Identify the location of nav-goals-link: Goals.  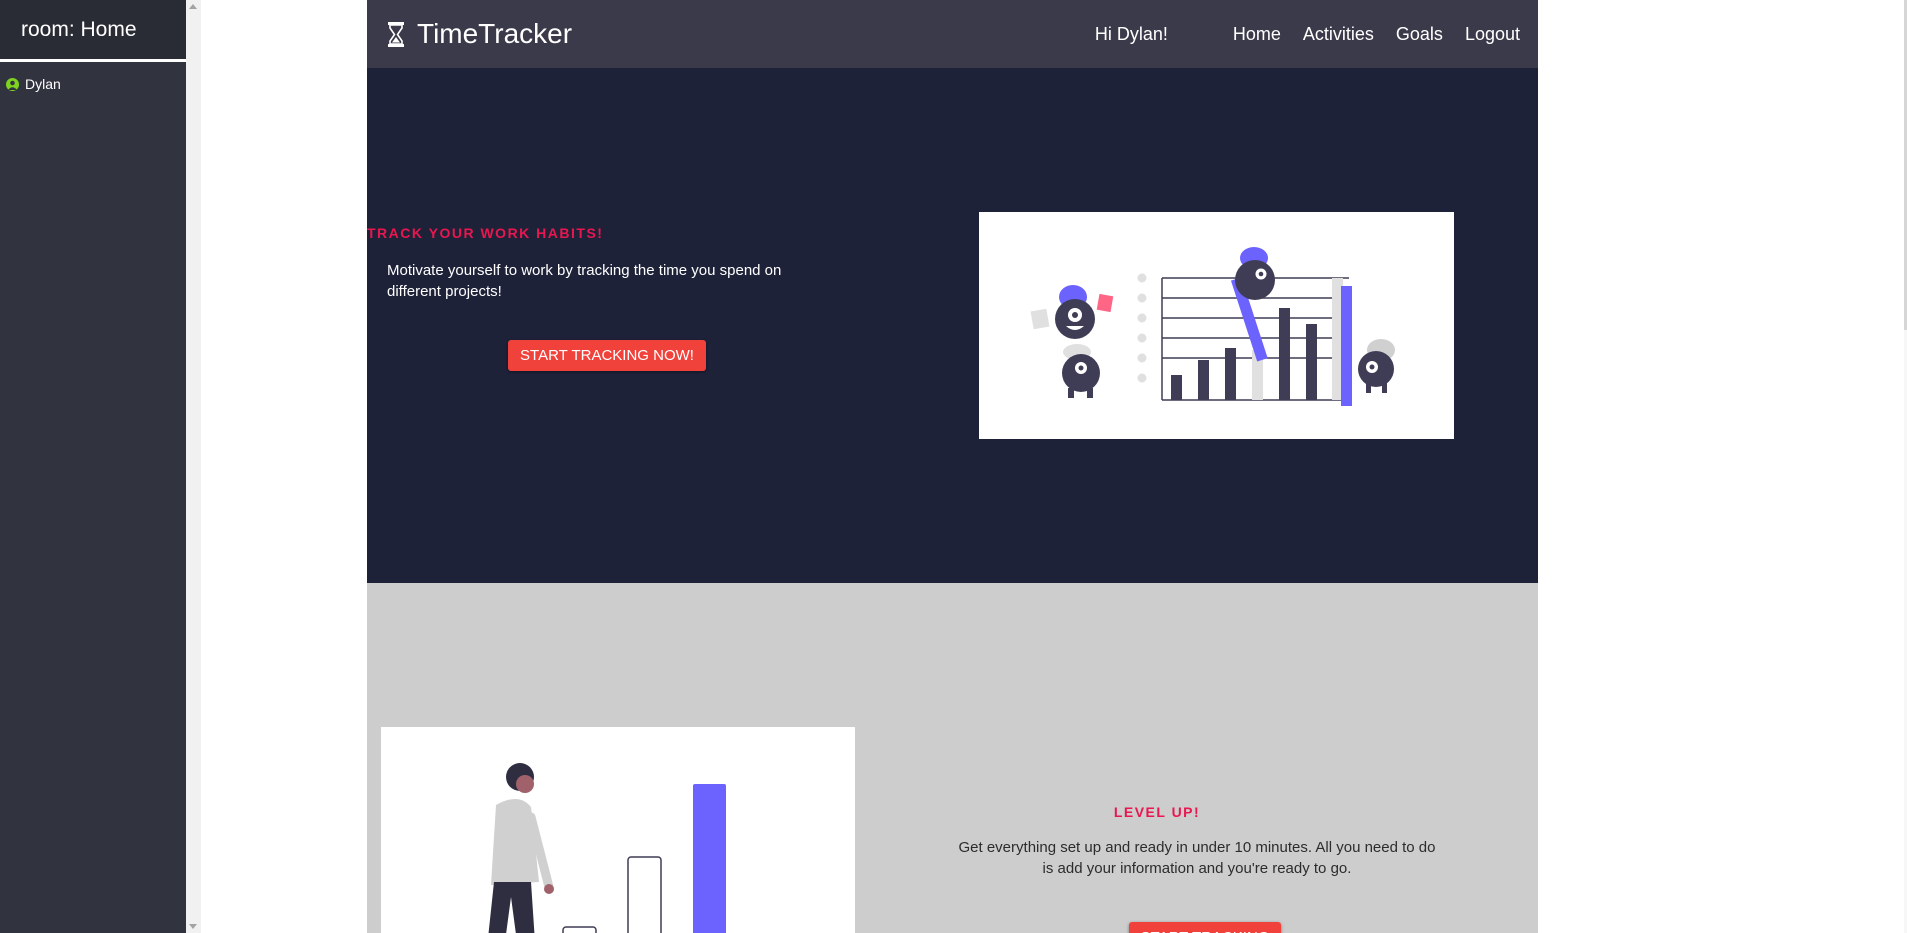
(1419, 34).